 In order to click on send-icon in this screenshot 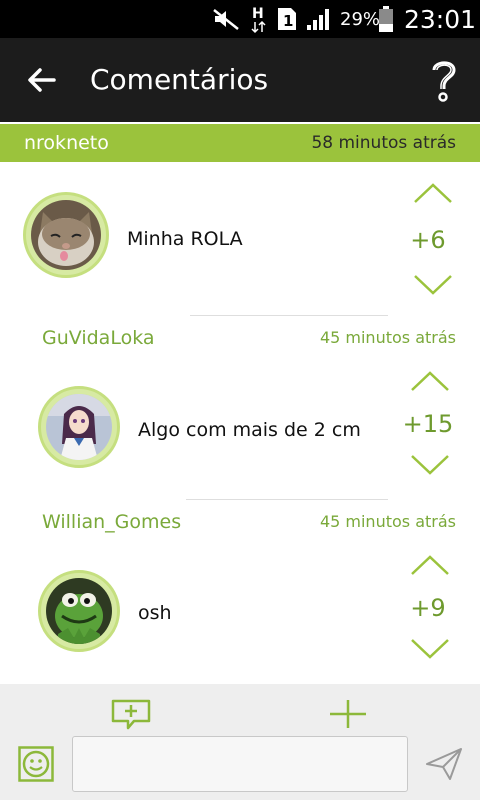, I will do `click(444, 764)`.